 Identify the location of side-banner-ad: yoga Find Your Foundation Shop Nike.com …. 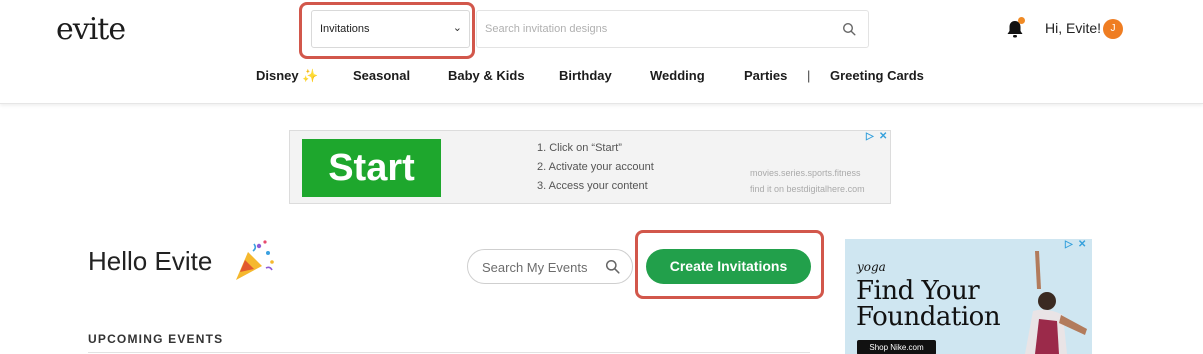
(968, 296).